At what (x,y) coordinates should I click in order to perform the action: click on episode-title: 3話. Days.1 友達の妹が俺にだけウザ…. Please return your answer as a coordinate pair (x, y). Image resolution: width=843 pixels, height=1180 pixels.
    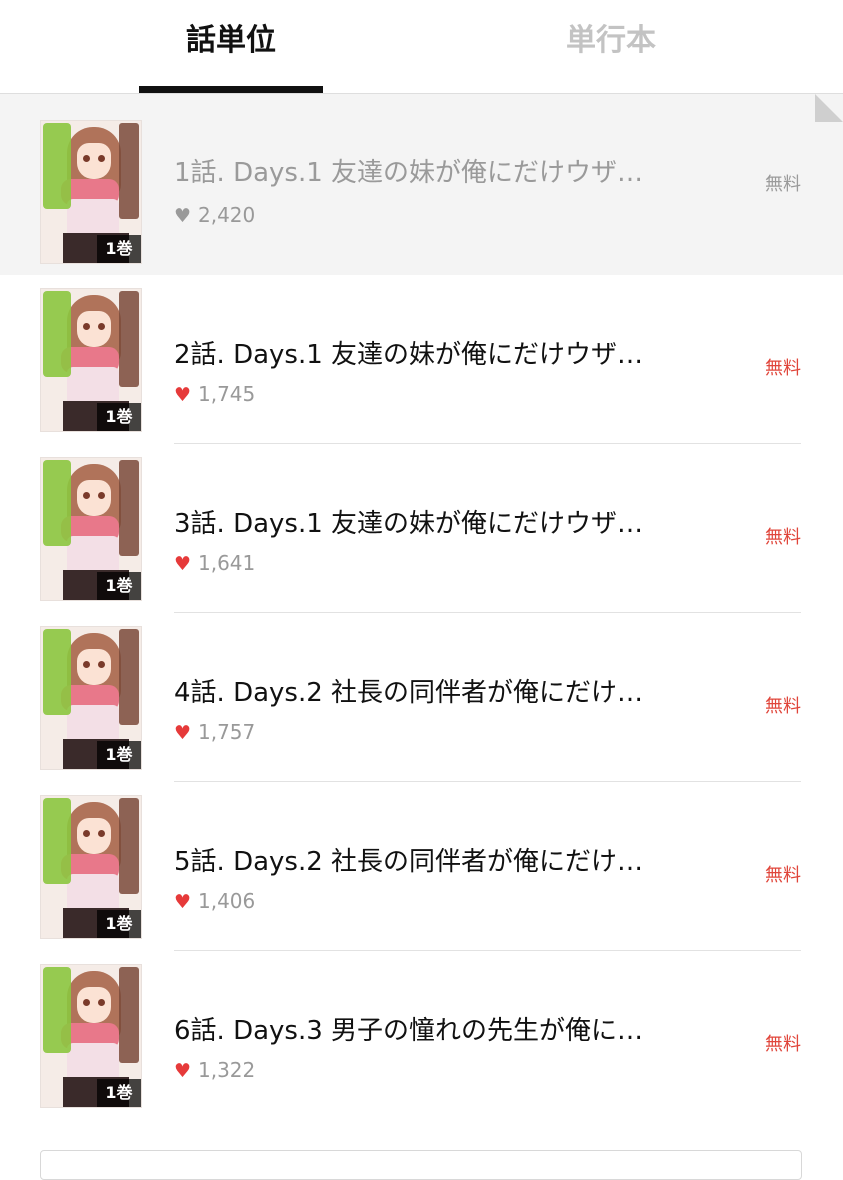
    Looking at the image, I should click on (409, 524).